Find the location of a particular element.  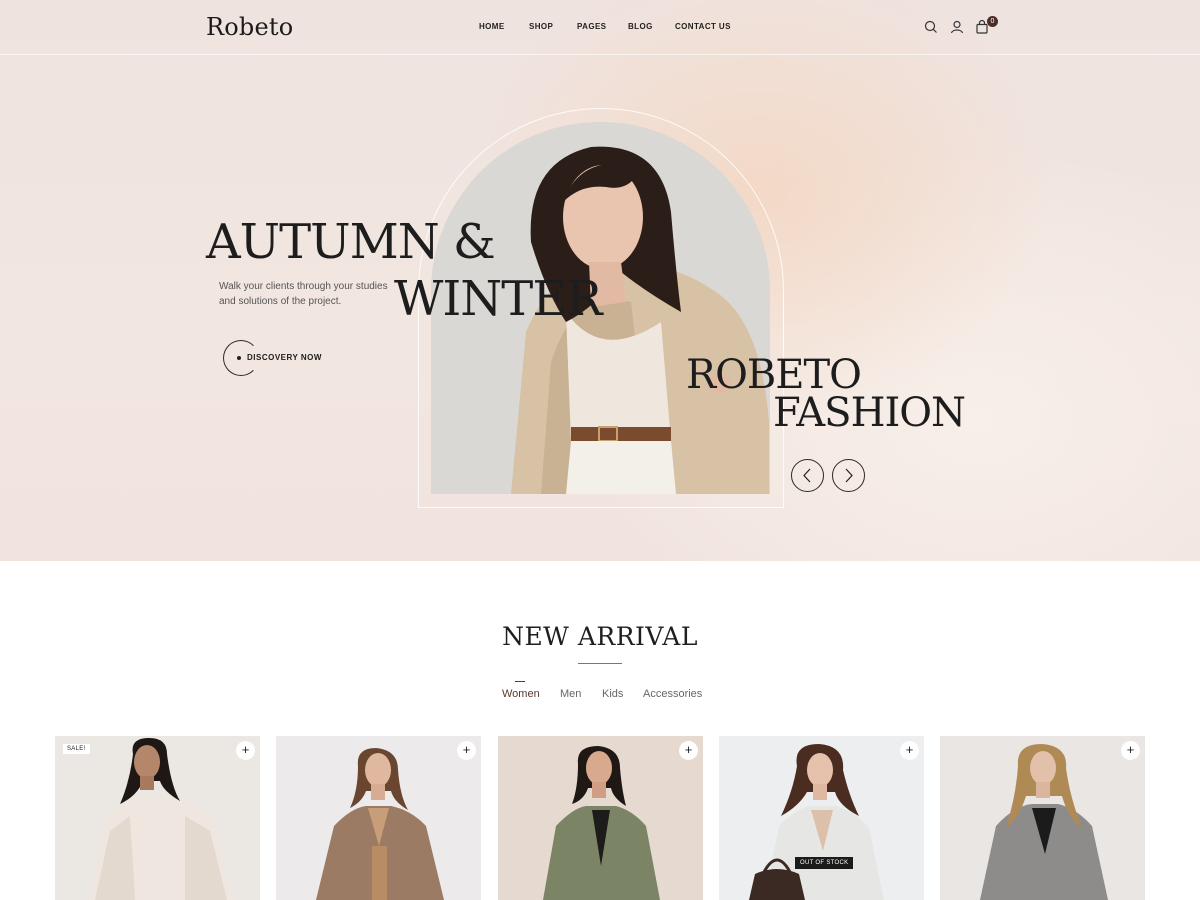

hero-headline-line1: AUTUMN & is located at coordinates (351, 242).